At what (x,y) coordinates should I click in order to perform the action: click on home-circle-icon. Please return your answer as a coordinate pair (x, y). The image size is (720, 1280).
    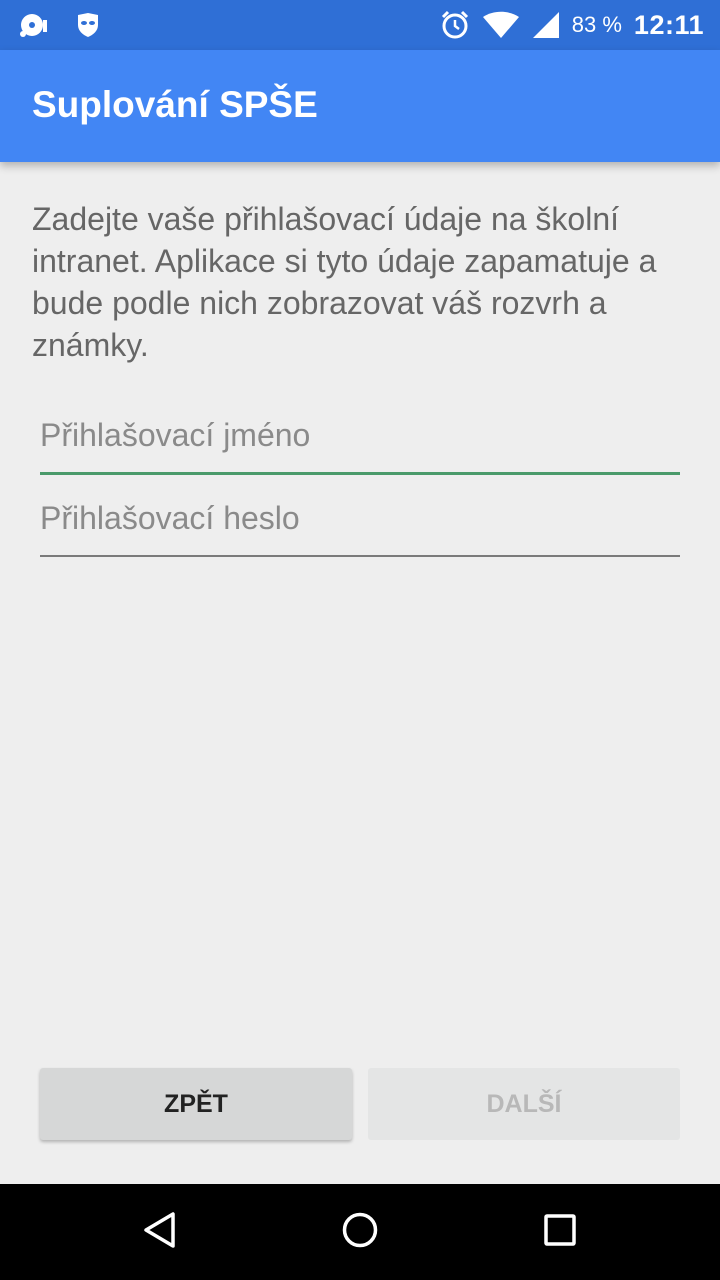
    Looking at the image, I should click on (360, 1232).